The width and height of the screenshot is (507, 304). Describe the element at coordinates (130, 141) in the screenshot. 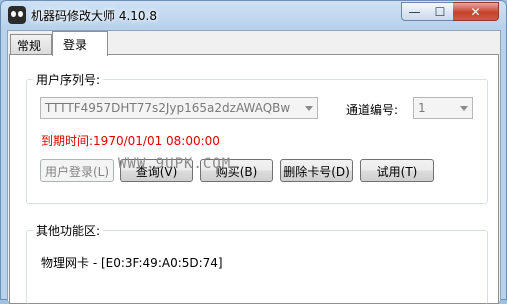

I see `expire-time-text: 到期时间:1970/01/01 08:00:00` at that location.